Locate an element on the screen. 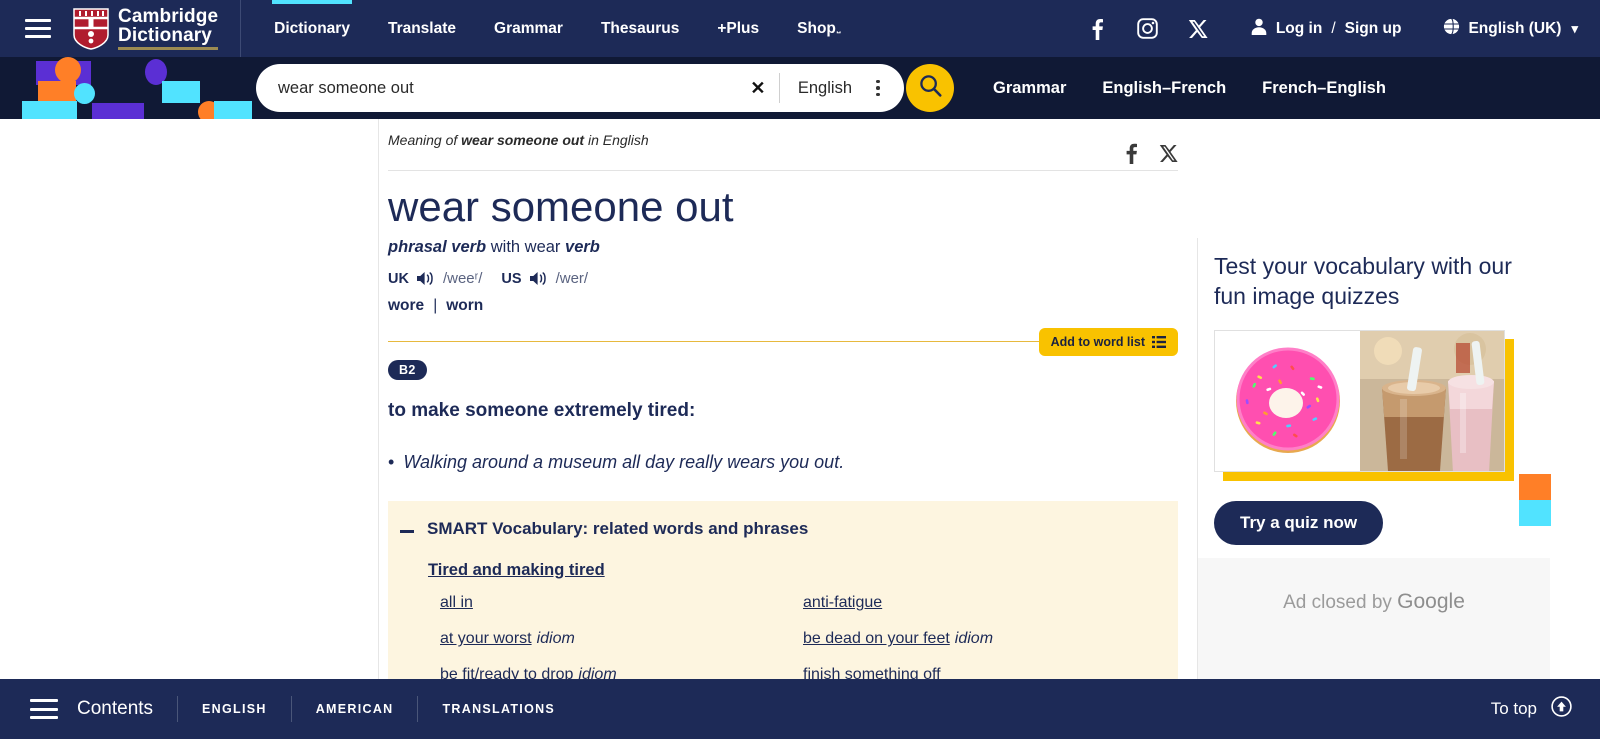  uk-speaker-icon is located at coordinates (426, 278).